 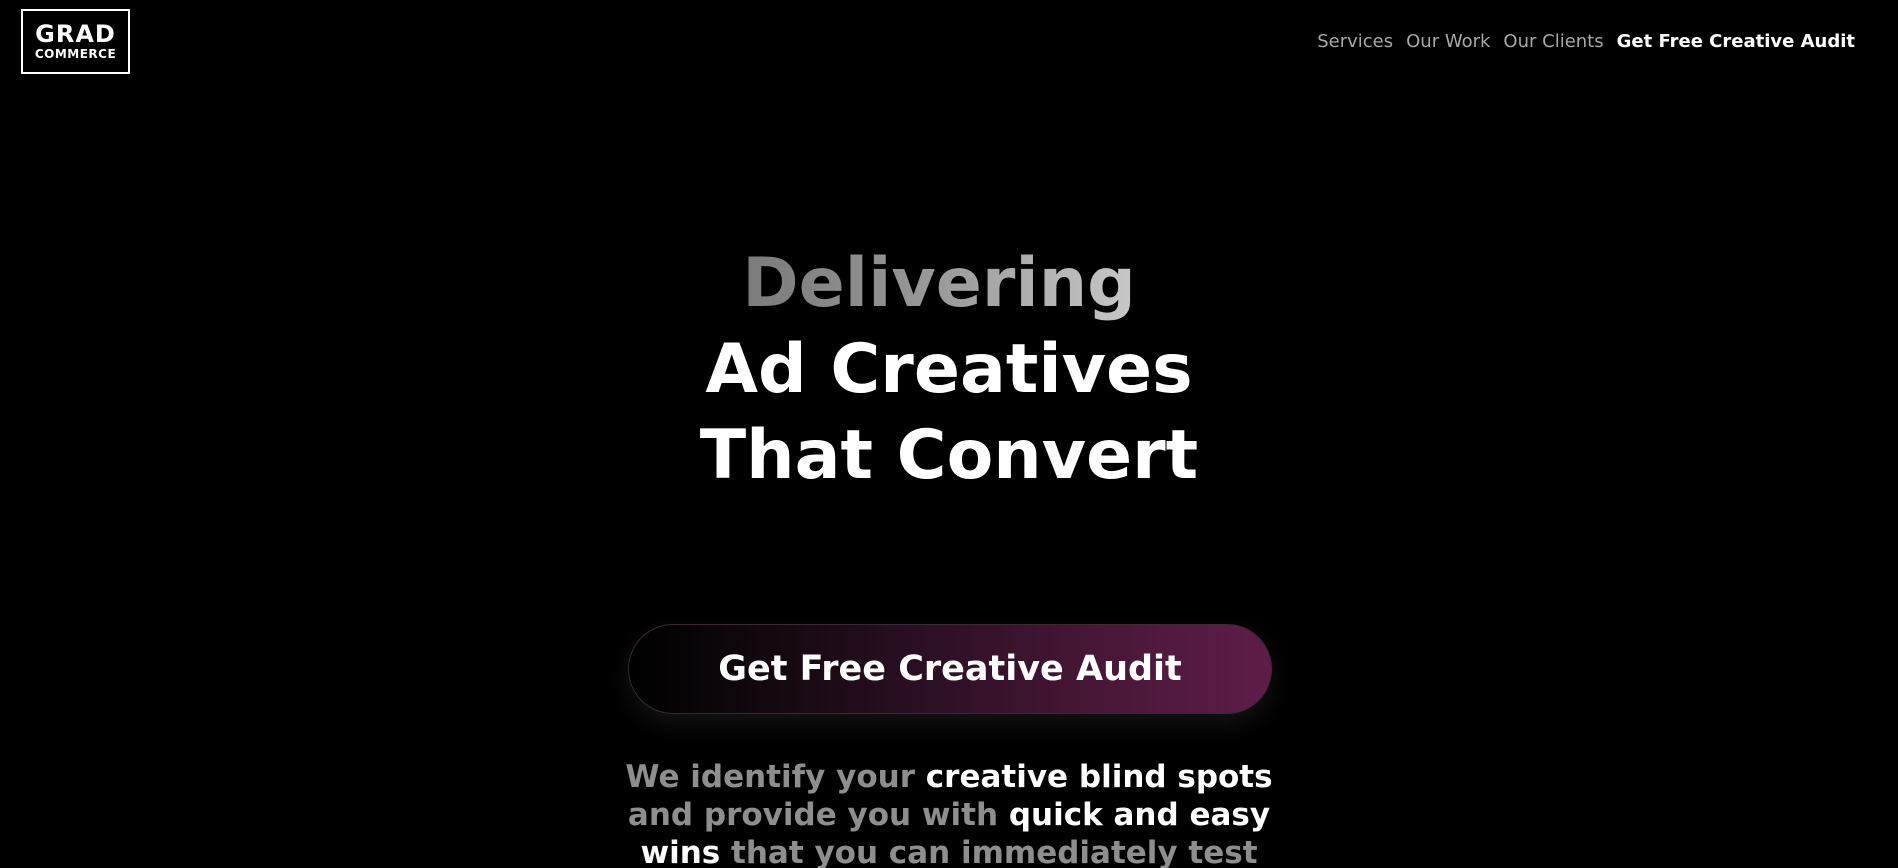 What do you see at coordinates (75, 34) in the screenshot?
I see `logo-wordmark-top: GRAD` at bounding box center [75, 34].